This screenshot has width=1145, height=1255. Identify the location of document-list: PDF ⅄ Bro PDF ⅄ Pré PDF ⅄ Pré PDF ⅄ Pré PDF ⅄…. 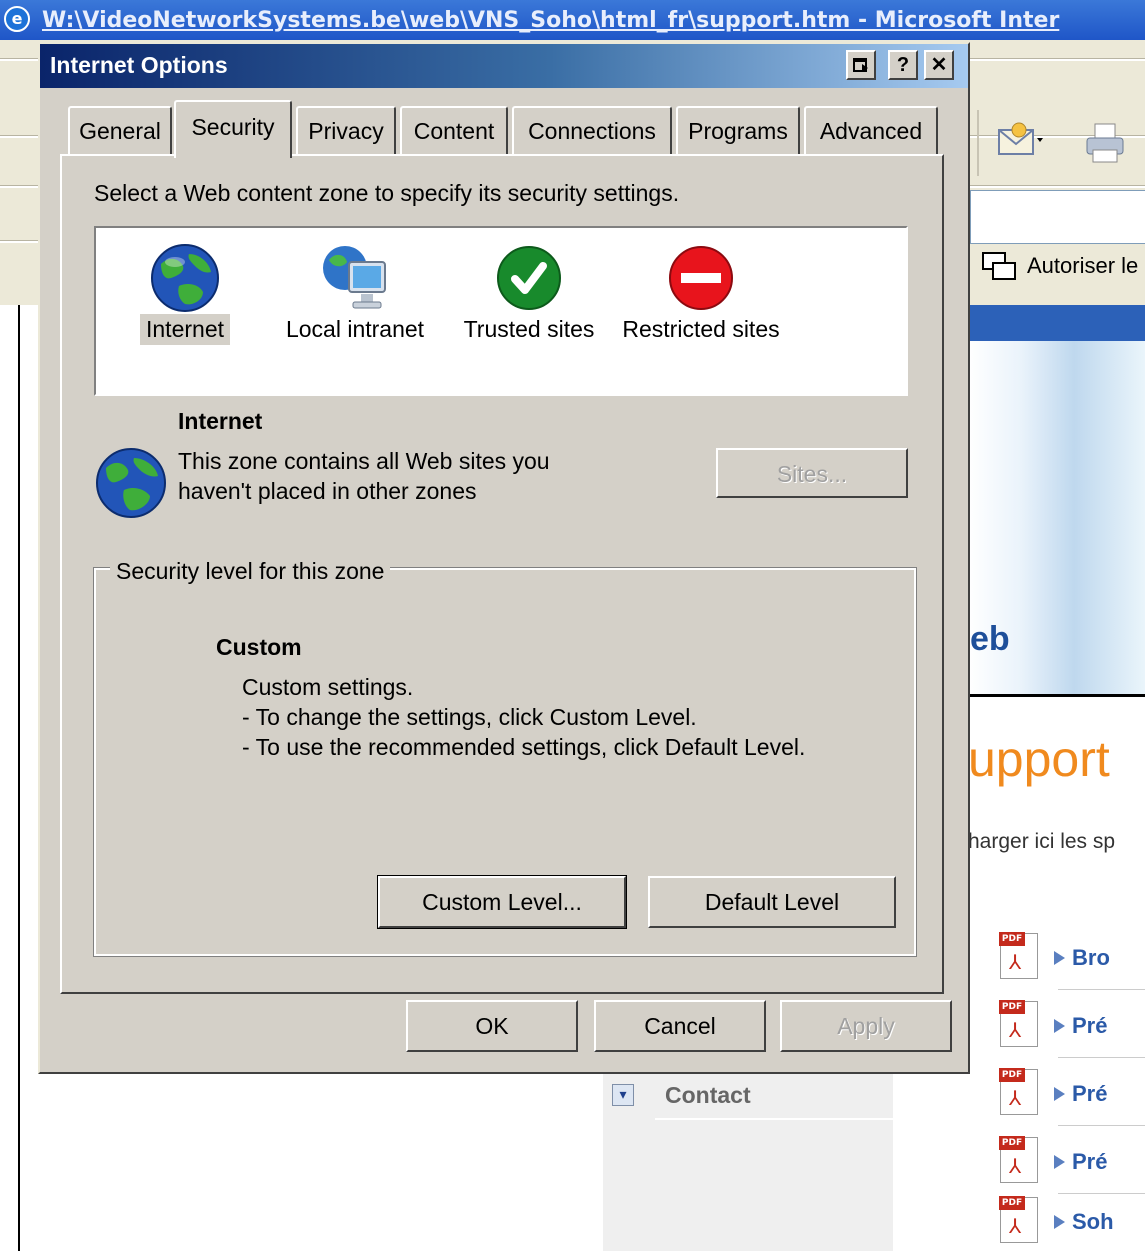
(1067, 1088).